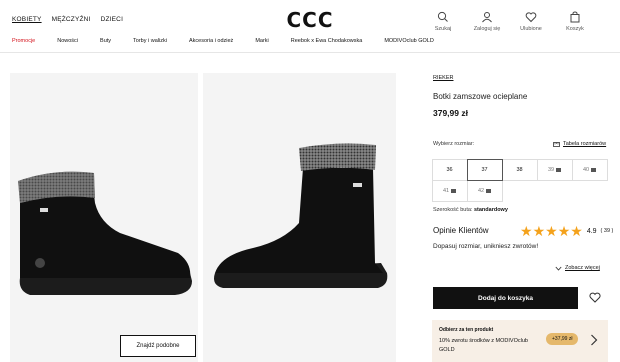 The image size is (620, 362). What do you see at coordinates (67, 41) in the screenshot?
I see `cat-nowosci: Nowości` at bounding box center [67, 41].